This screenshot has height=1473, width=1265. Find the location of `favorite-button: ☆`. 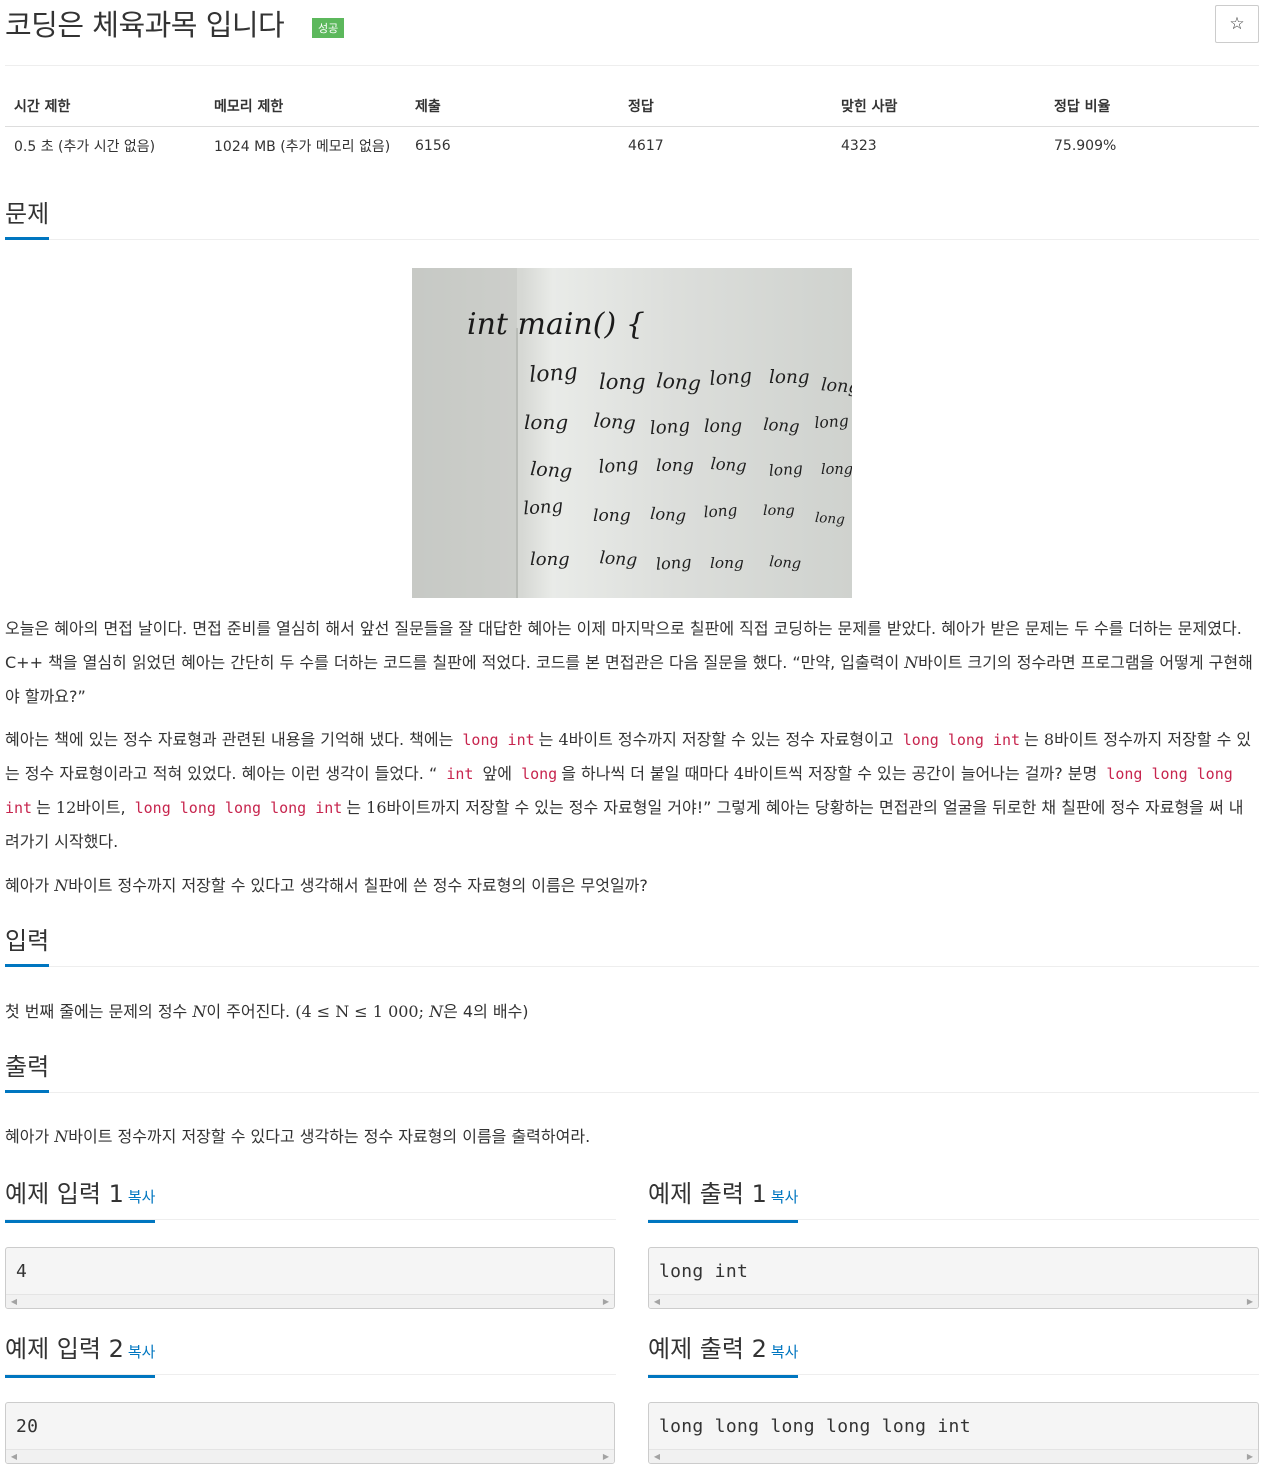

favorite-button: ☆ is located at coordinates (1237, 24).